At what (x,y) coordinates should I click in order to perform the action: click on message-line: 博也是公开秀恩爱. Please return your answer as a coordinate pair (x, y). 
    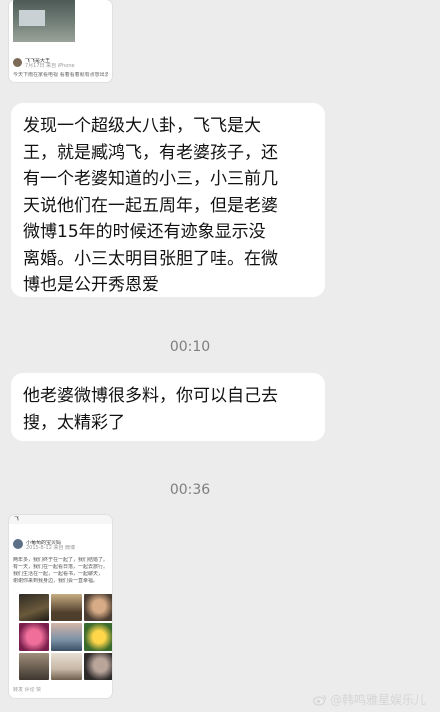
    Looking at the image, I should click on (91, 285).